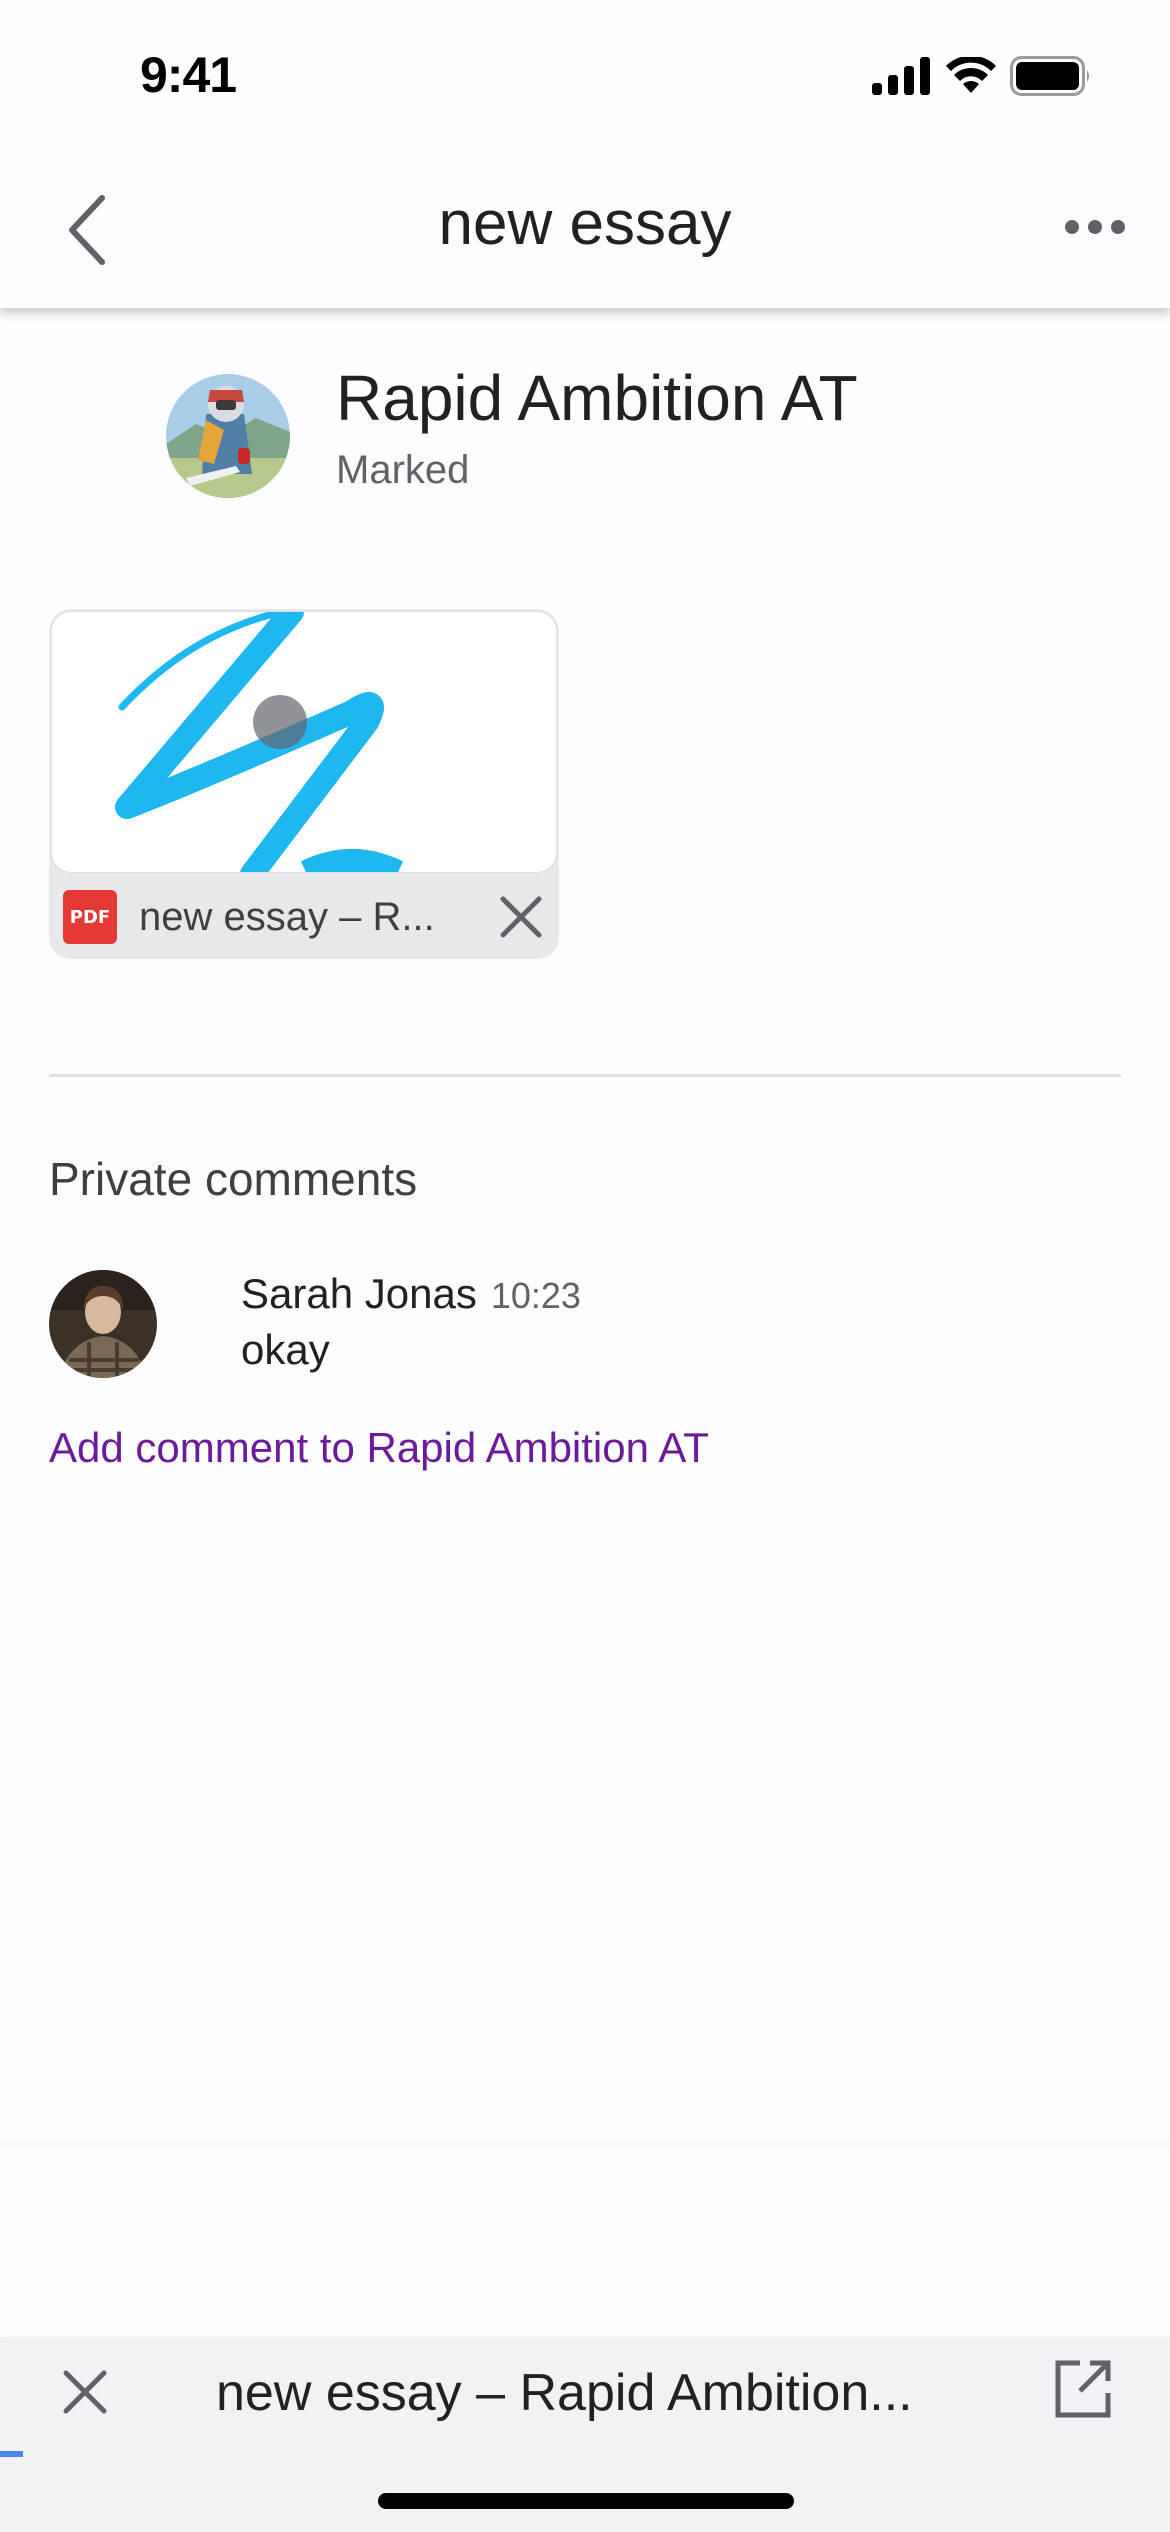 This screenshot has width=1170, height=2532. Describe the element at coordinates (1049, 76) in the screenshot. I see `battery-icon` at that location.